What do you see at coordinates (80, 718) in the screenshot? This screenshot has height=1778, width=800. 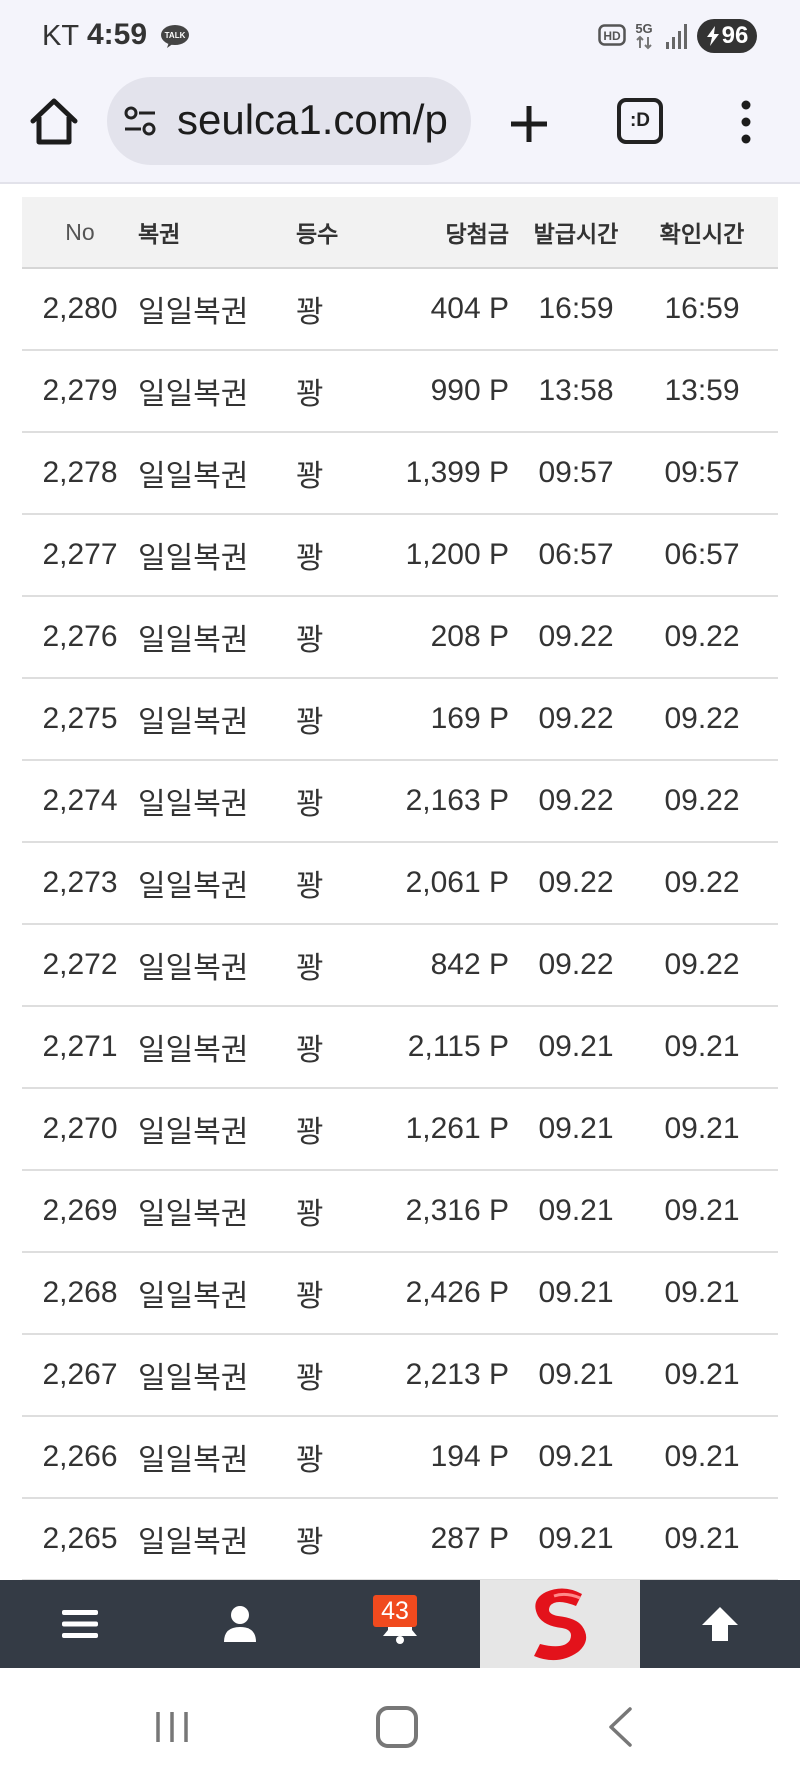 I see `cell-no: 2,275` at bounding box center [80, 718].